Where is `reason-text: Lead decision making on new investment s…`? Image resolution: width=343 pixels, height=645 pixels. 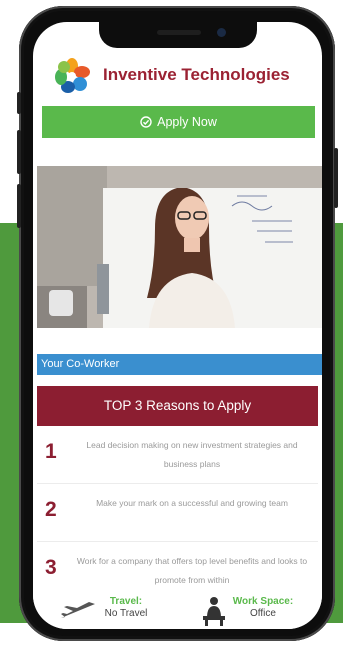 reason-text: Lead decision making on new investment s… is located at coordinates (192, 454).